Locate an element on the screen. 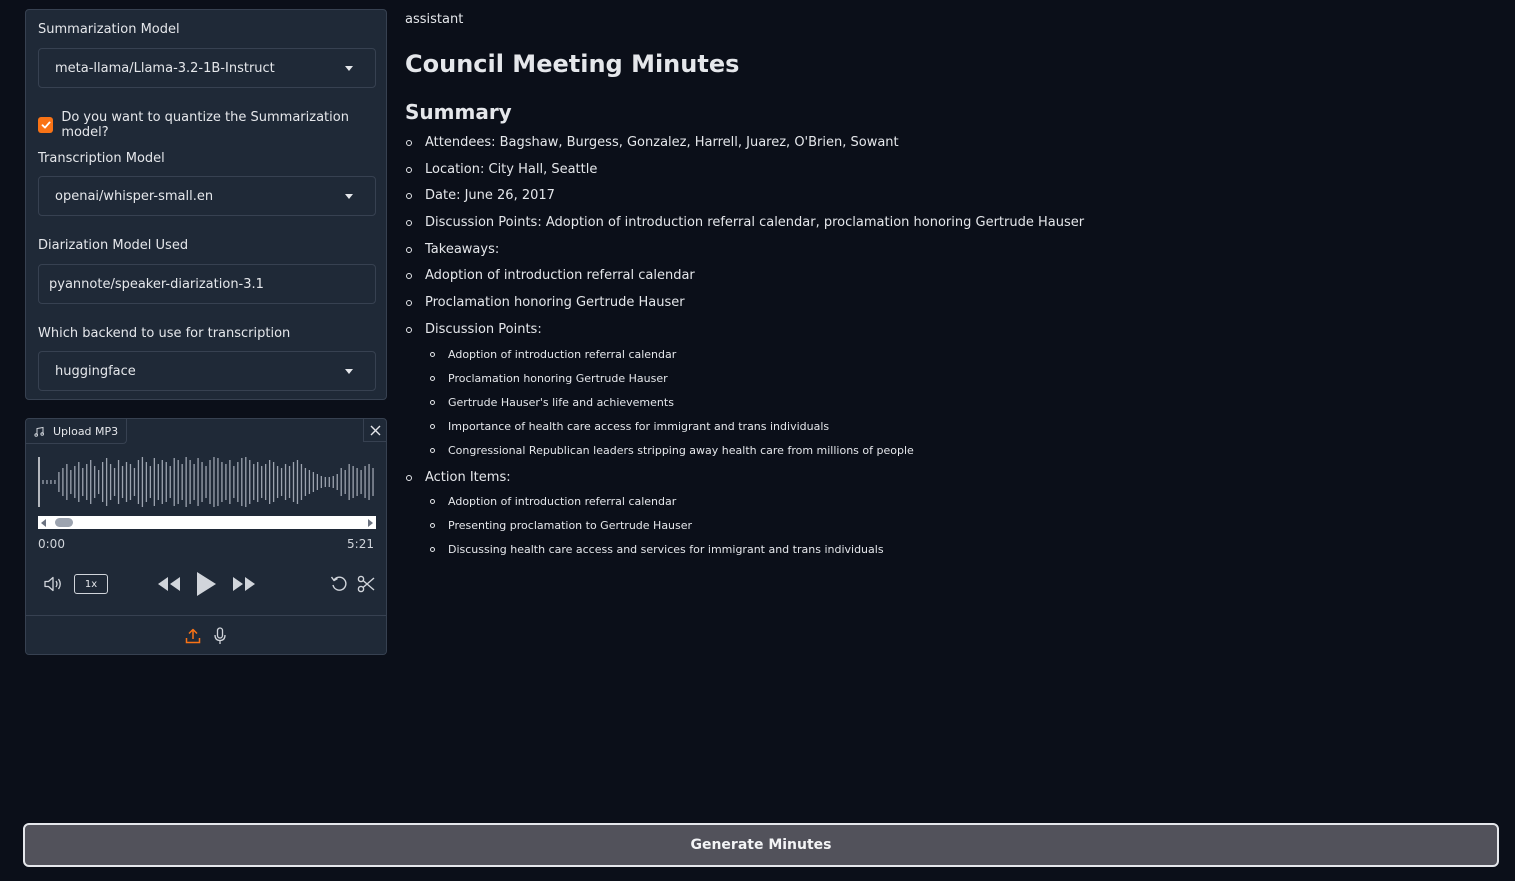 This screenshot has height=881, width=1515. microphone-button is located at coordinates (220, 636).